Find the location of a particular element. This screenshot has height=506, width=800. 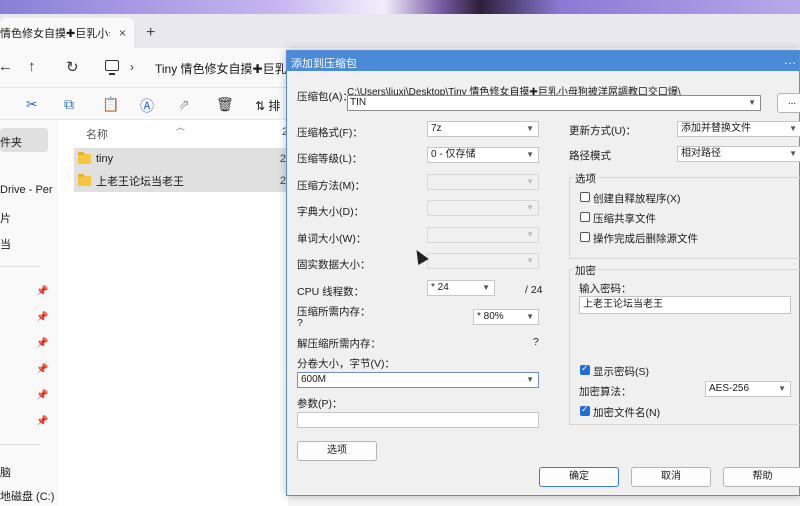

show-password-checkbox is located at coordinates (585, 369).